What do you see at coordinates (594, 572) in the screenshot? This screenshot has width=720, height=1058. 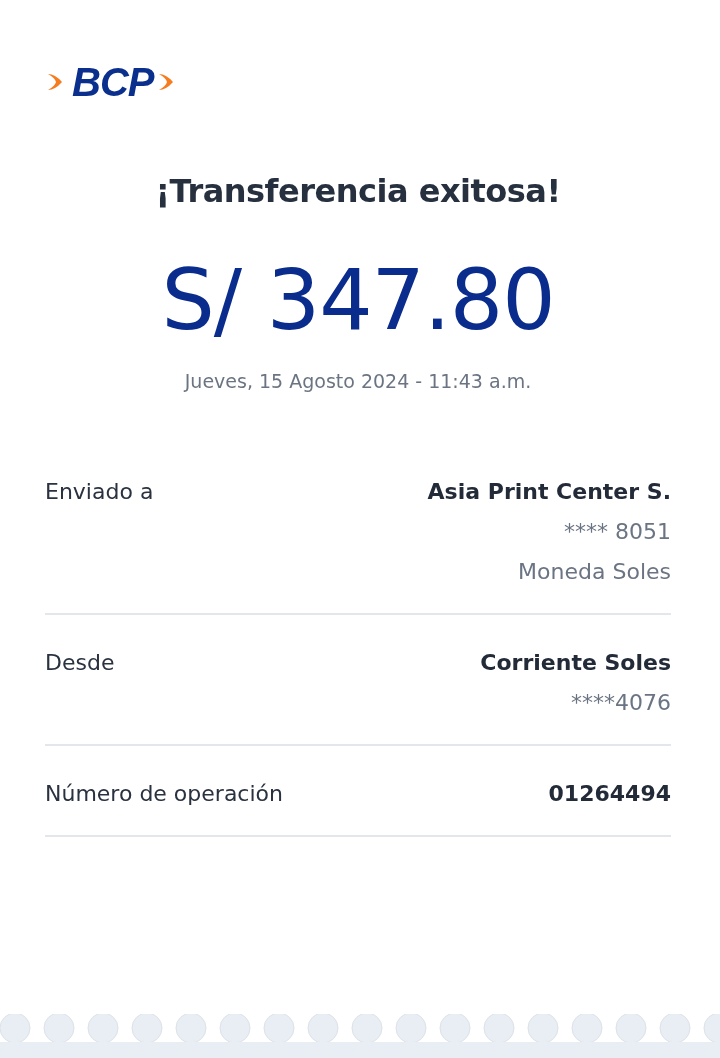 I see `detail-value: Moneda Soles` at bounding box center [594, 572].